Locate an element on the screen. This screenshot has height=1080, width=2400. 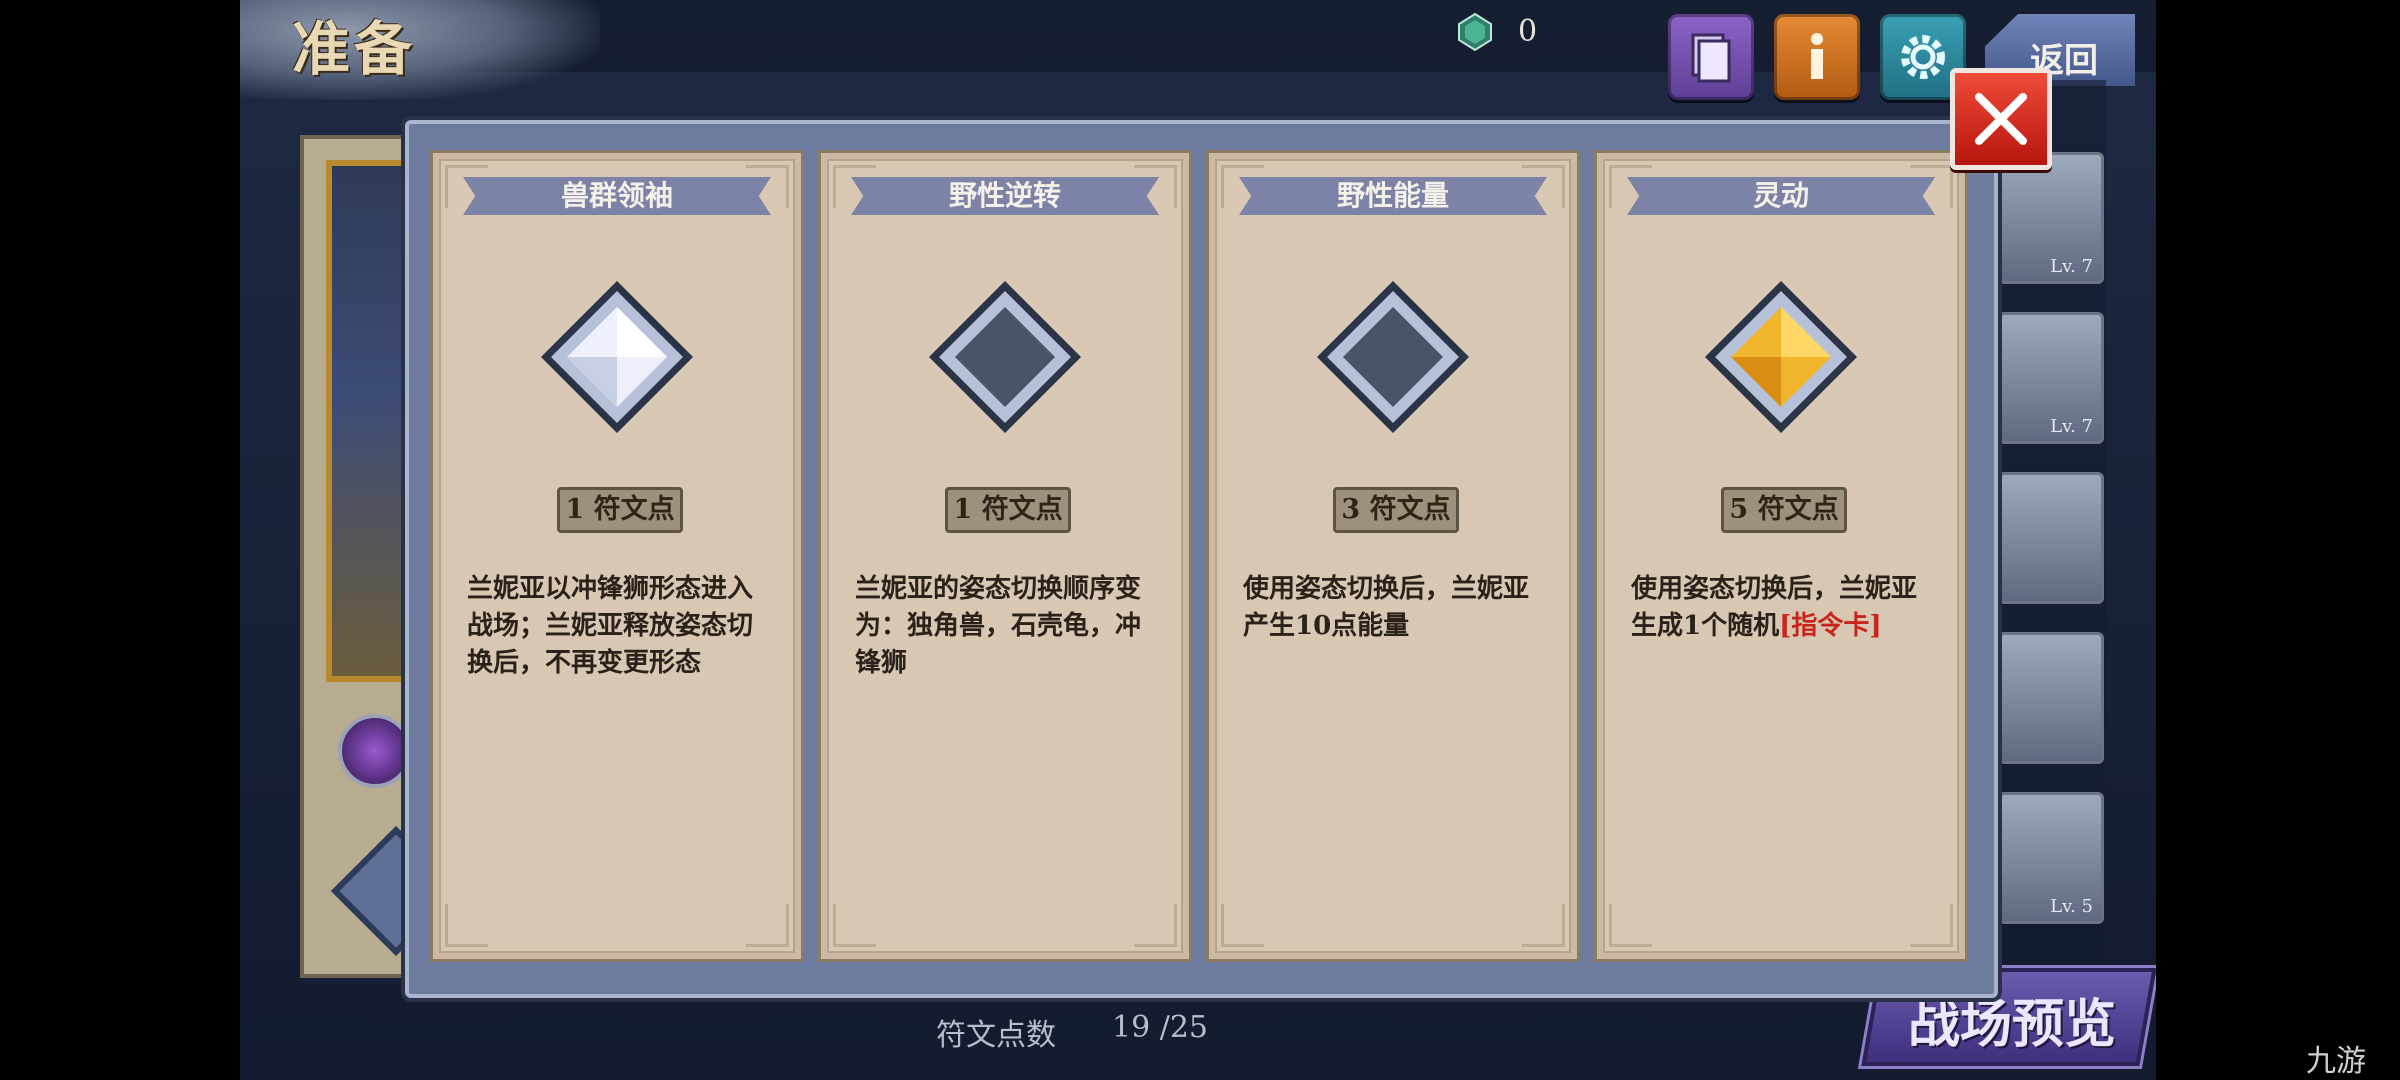
rune-points-label: 符文点数 is located at coordinates (996, 1035).